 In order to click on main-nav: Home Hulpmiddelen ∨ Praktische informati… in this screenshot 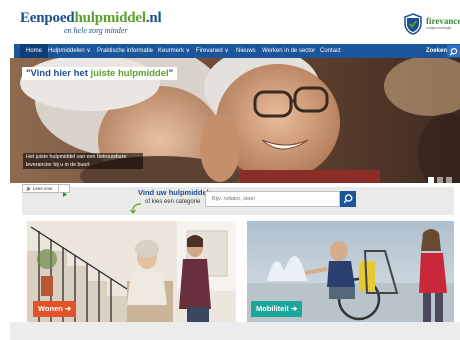, I will do `click(237, 51)`.